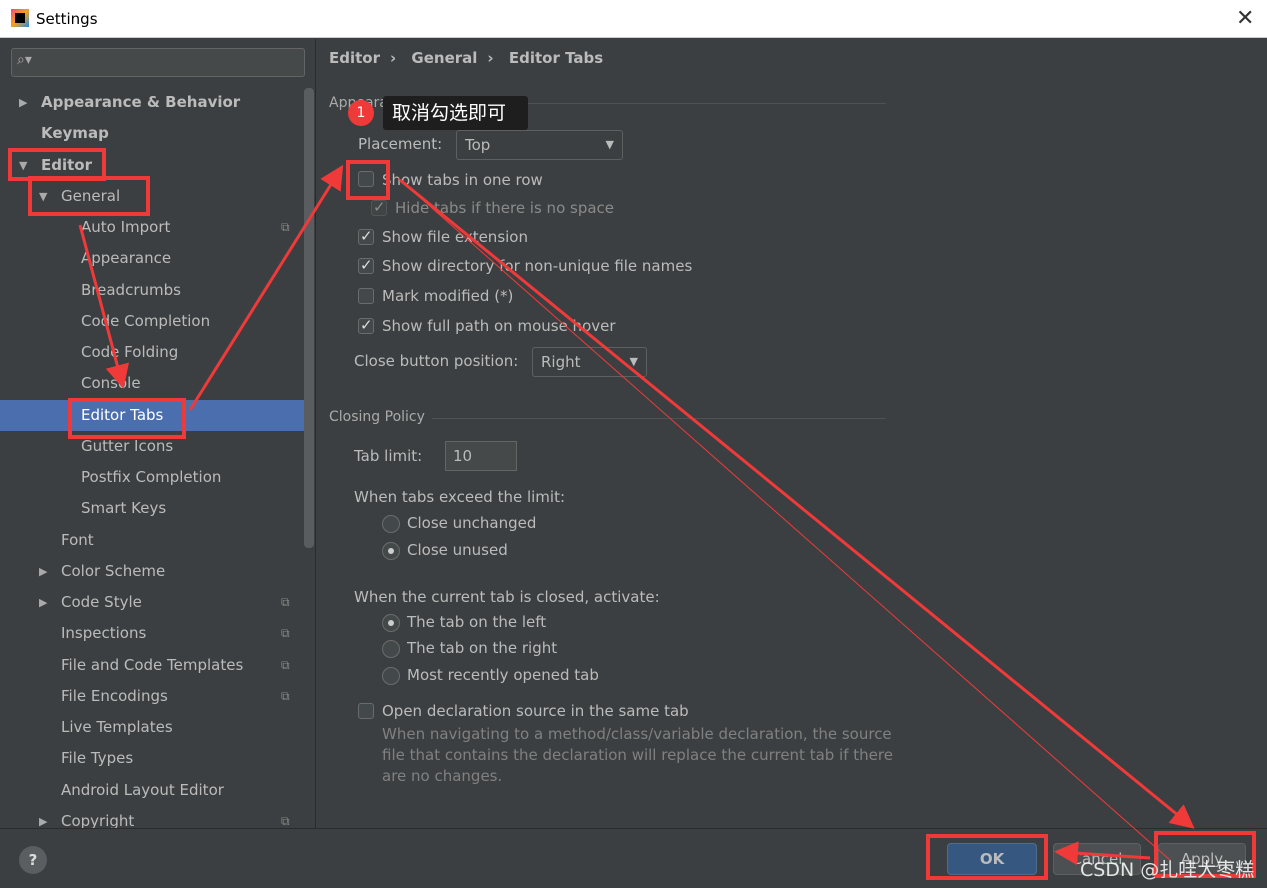  I want to click on tree-item-label: Font, so click(77, 539).